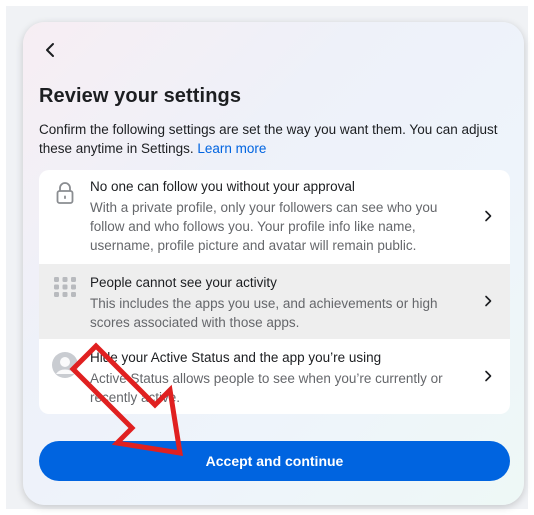 This screenshot has width=534, height=515. I want to click on chevron-left-icon, so click(50, 50).